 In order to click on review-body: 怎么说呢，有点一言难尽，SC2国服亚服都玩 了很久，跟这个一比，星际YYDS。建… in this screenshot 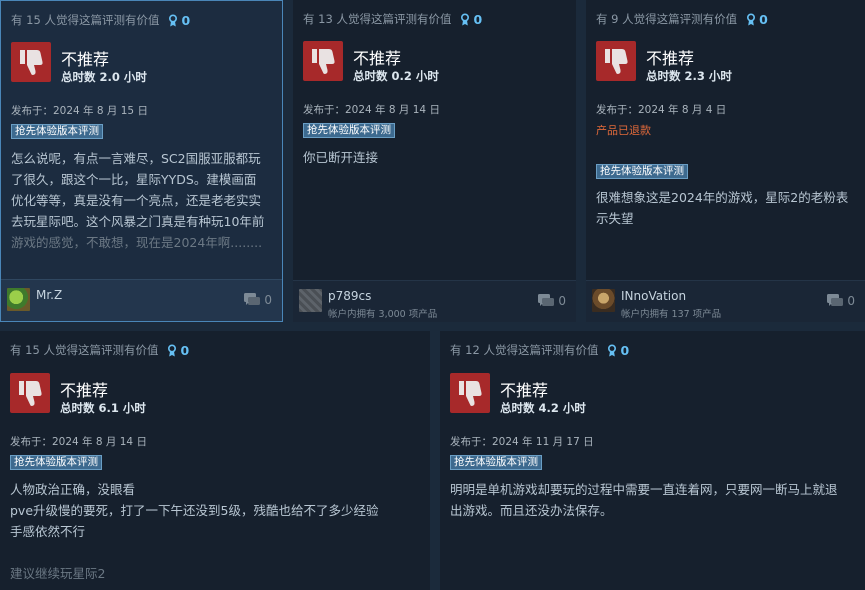, I will do `click(145, 200)`.